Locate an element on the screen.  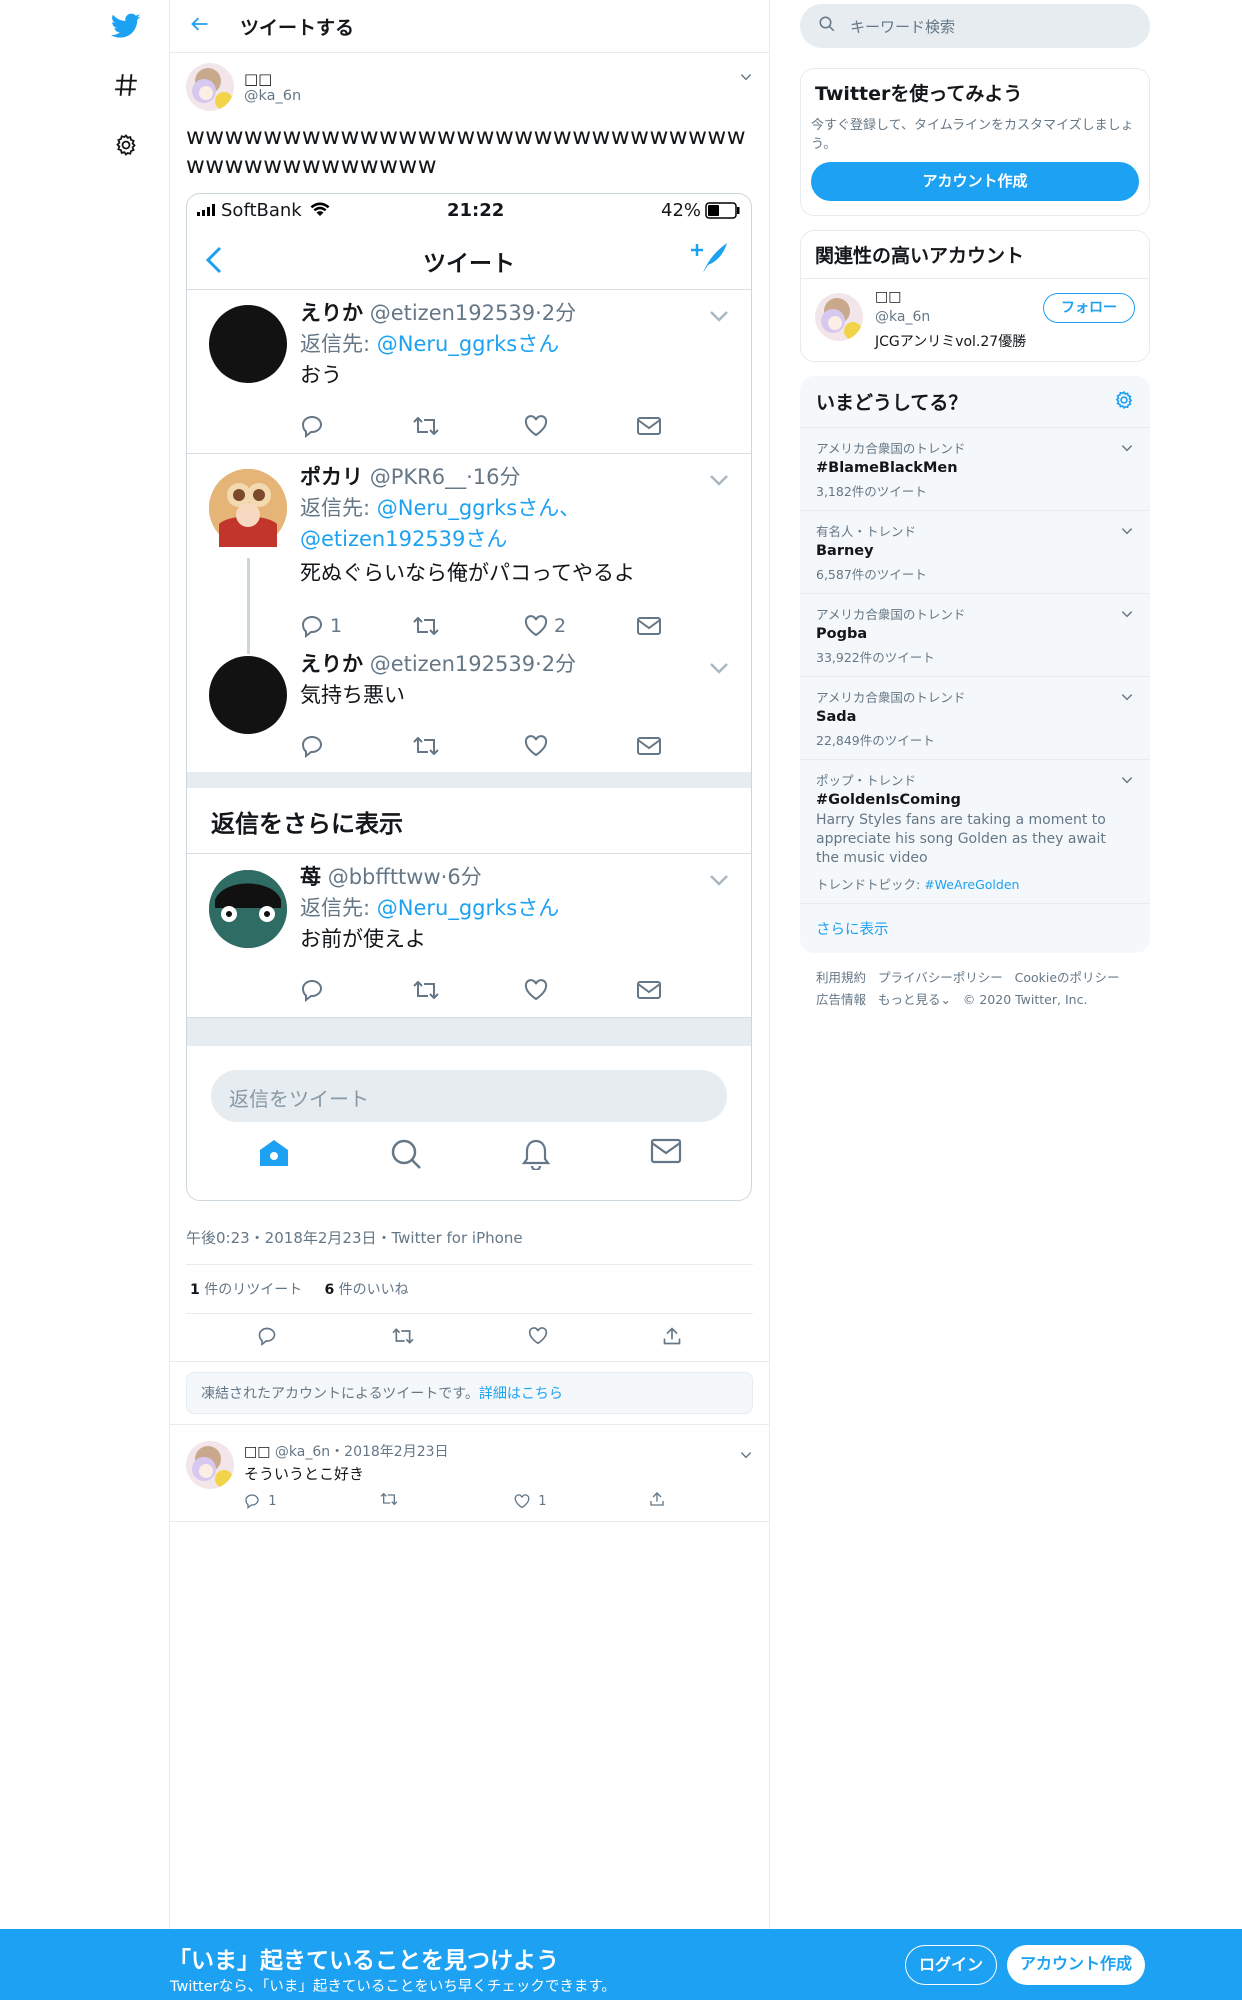
trend-topic-link: #WeAreGolden is located at coordinates (971, 884).